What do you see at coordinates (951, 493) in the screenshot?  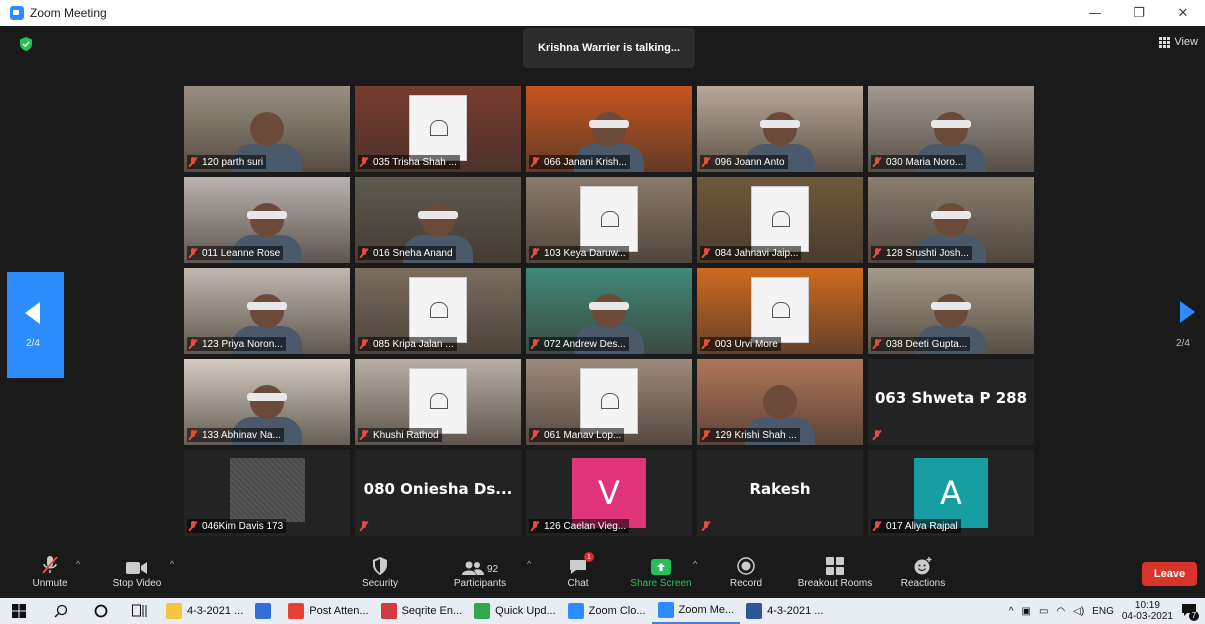 I see `participant-tile: A 017 Aliya Rajpal` at bounding box center [951, 493].